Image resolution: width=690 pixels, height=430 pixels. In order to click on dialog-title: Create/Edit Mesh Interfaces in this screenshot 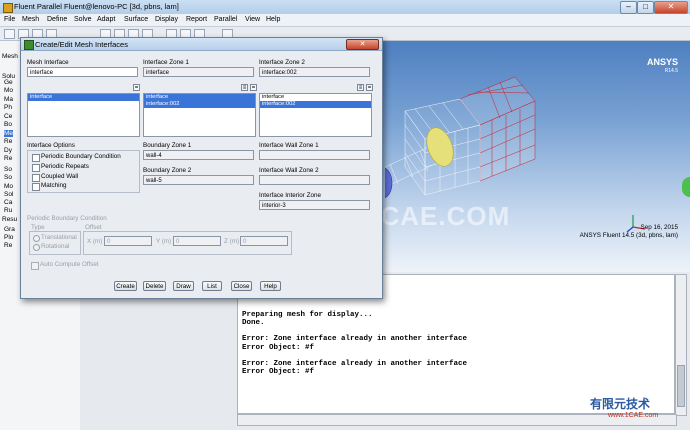, I will do `click(81, 44)`.